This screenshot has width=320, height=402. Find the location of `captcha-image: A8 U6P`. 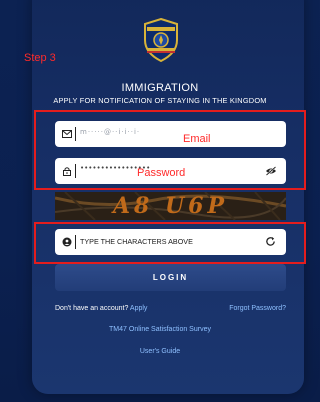

captcha-image: A8 U6P is located at coordinates (170, 206).